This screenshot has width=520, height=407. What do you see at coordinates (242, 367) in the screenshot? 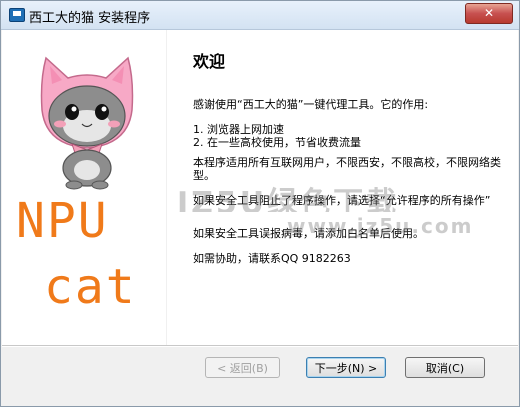
I see `back-button: < 返回(B)` at bounding box center [242, 367].